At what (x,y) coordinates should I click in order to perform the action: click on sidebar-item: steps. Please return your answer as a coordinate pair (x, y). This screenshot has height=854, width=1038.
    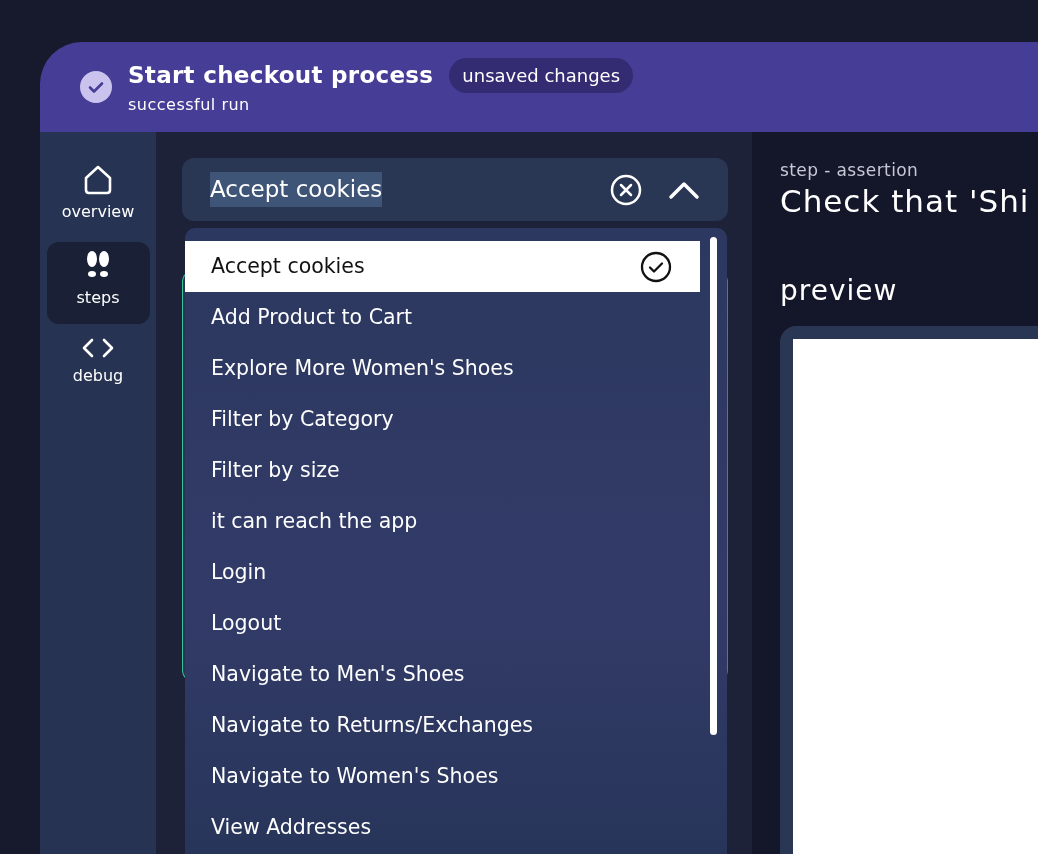
    Looking at the image, I should click on (98, 283).